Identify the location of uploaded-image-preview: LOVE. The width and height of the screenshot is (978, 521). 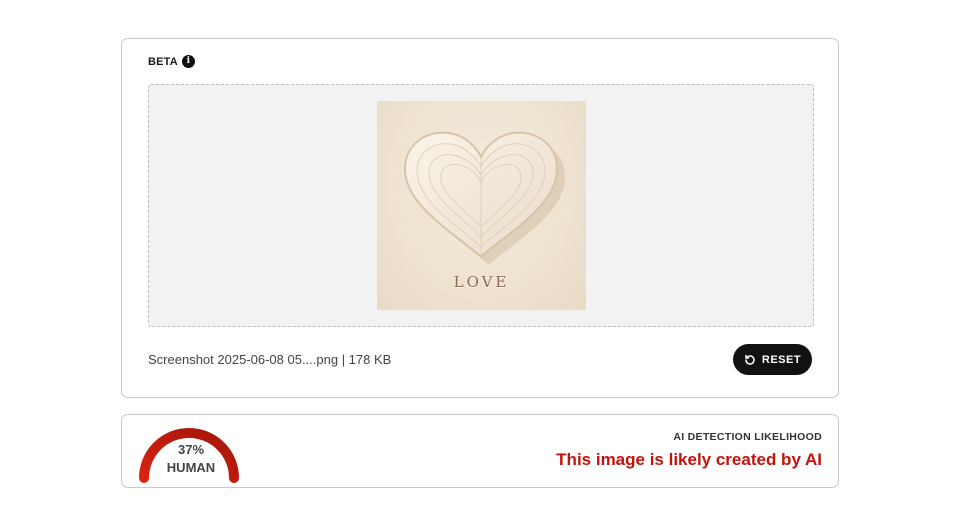
(481, 205).